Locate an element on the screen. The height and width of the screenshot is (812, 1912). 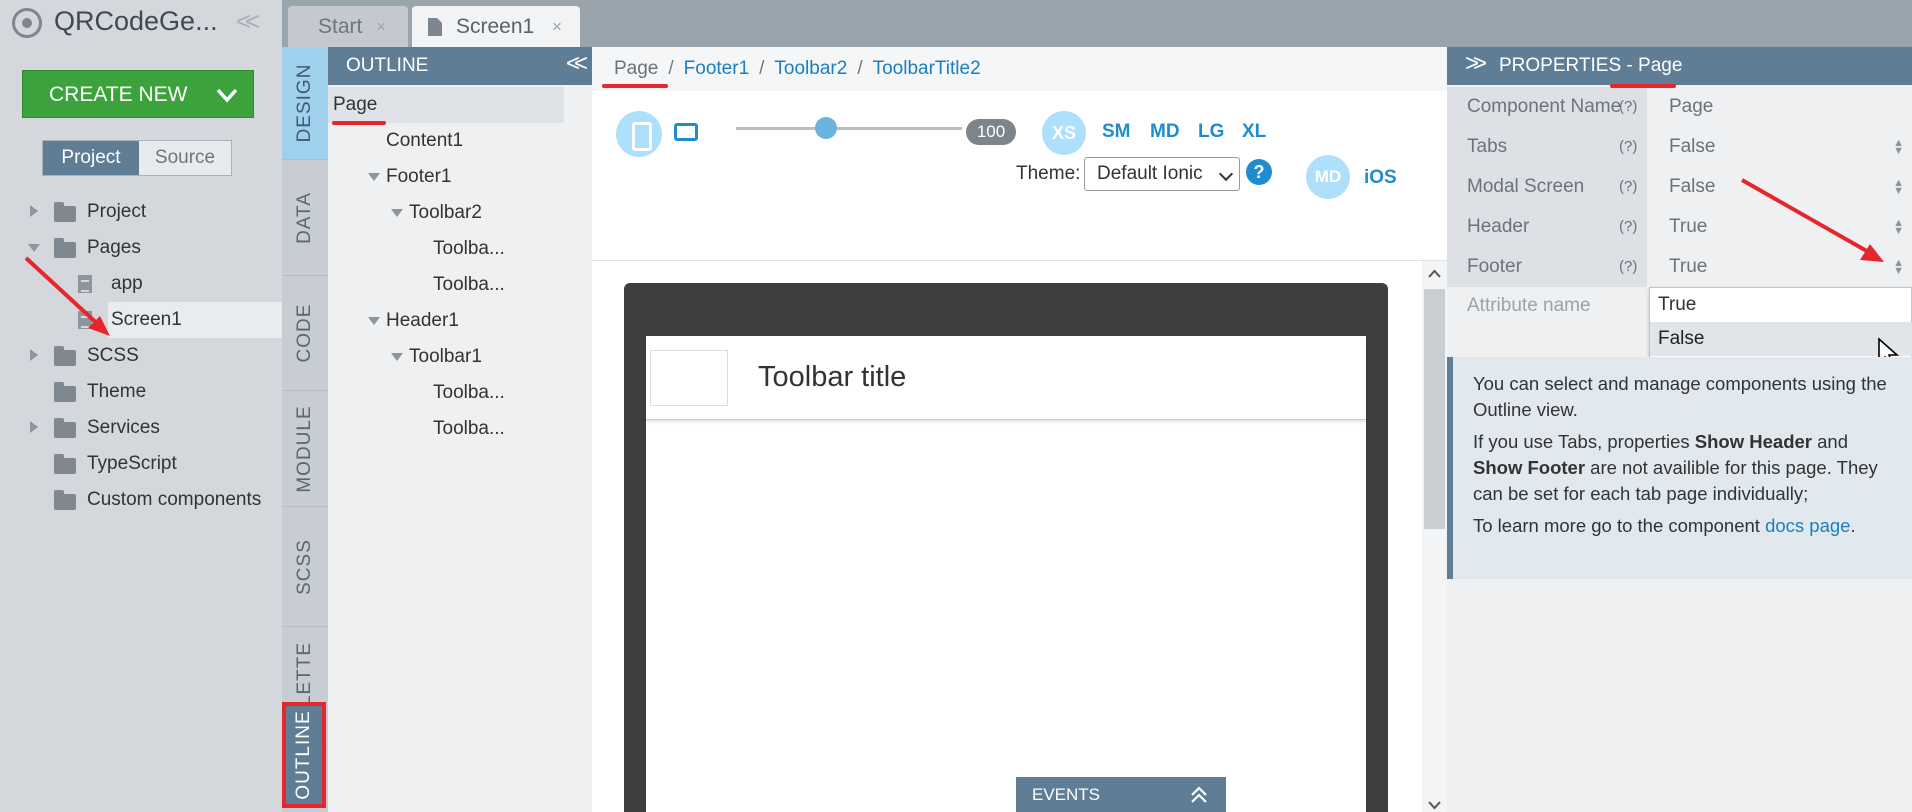
create-new-button: CREATE NEW is located at coordinates (138, 94).